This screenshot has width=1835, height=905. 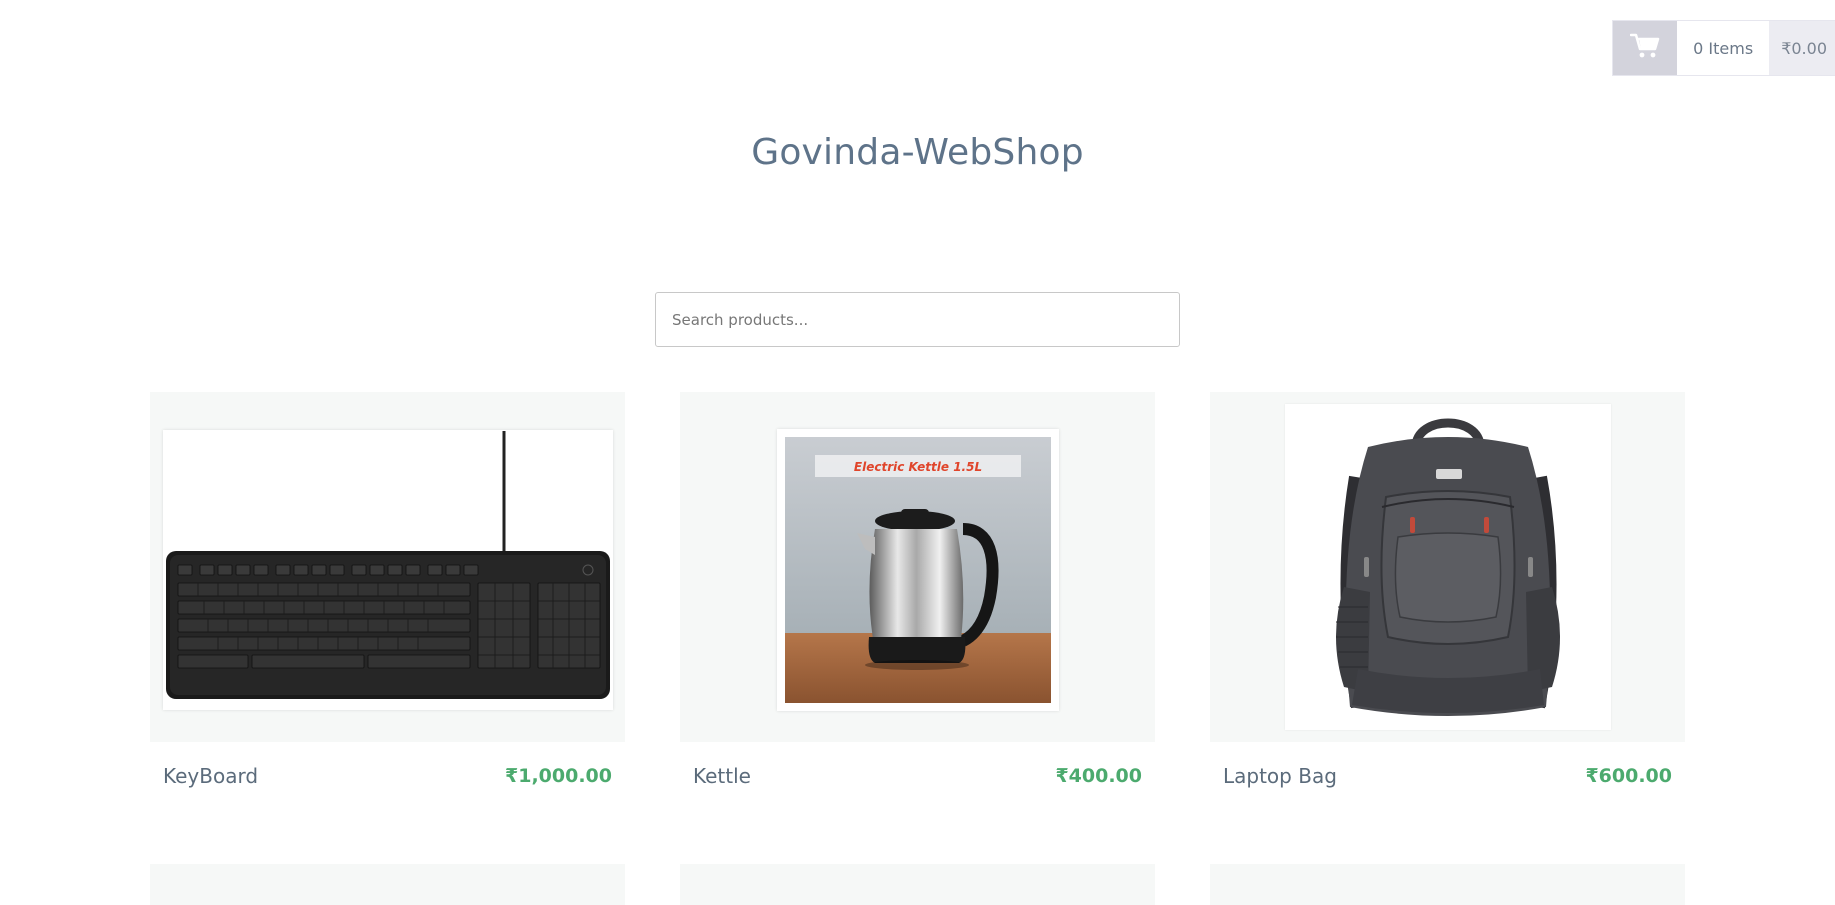 What do you see at coordinates (917, 467) in the screenshot?
I see `kettle-image-caption: Electric Kettle 1.5L` at bounding box center [917, 467].